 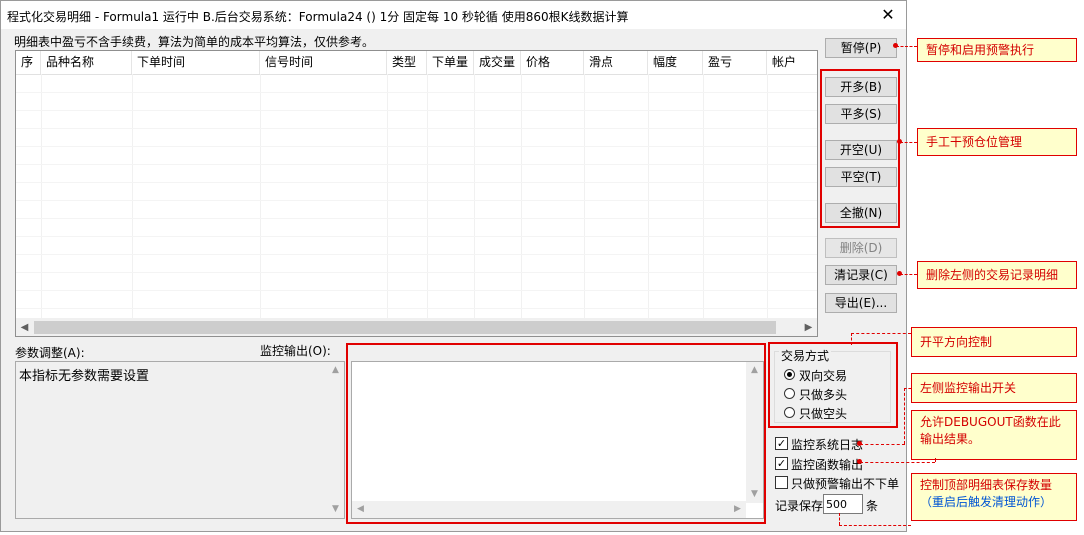 What do you see at coordinates (843, 504) in the screenshot?
I see `record-count-input` at bounding box center [843, 504].